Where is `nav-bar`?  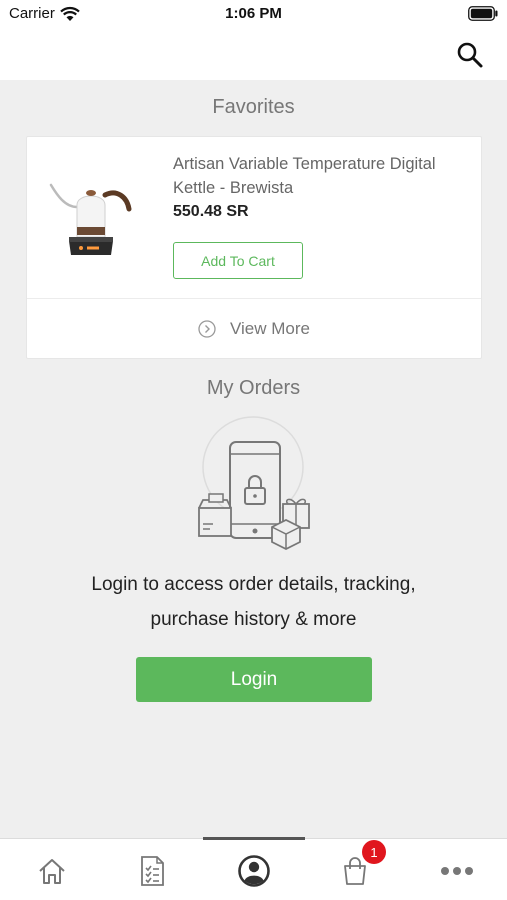
nav-bar is located at coordinates (253, 55).